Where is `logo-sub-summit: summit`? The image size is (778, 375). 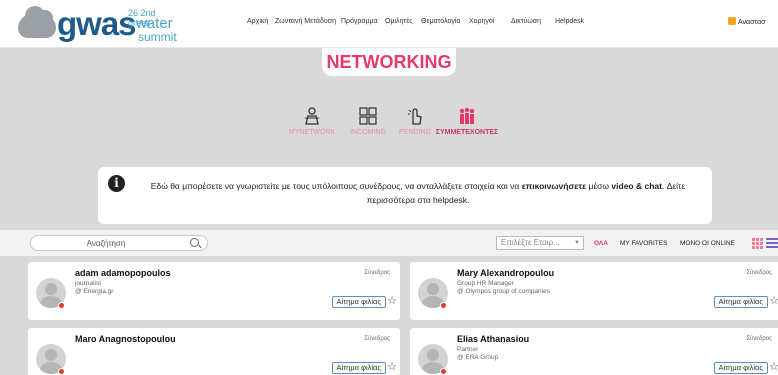
logo-sub-summit: summit is located at coordinates (157, 37).